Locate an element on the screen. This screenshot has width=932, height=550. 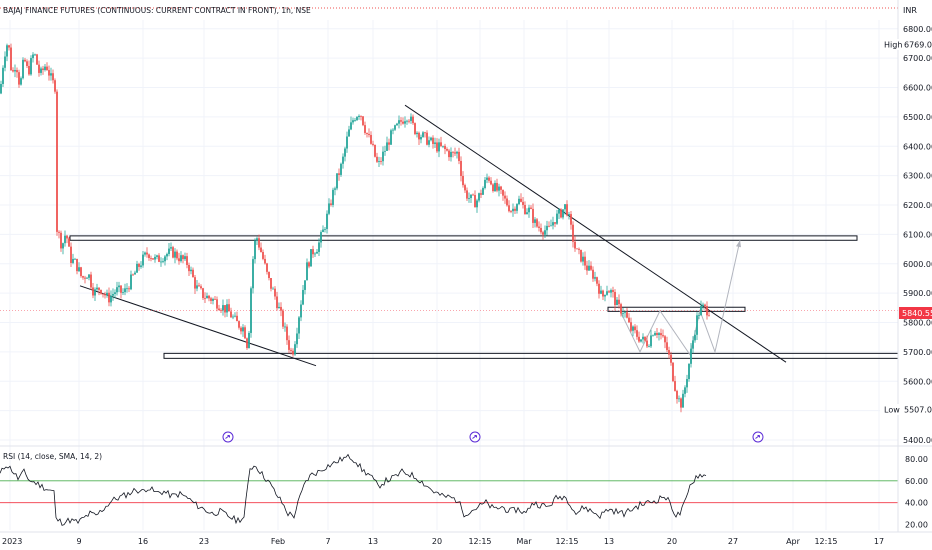
high-badge: High 6769.00 is located at coordinates (906, 44).